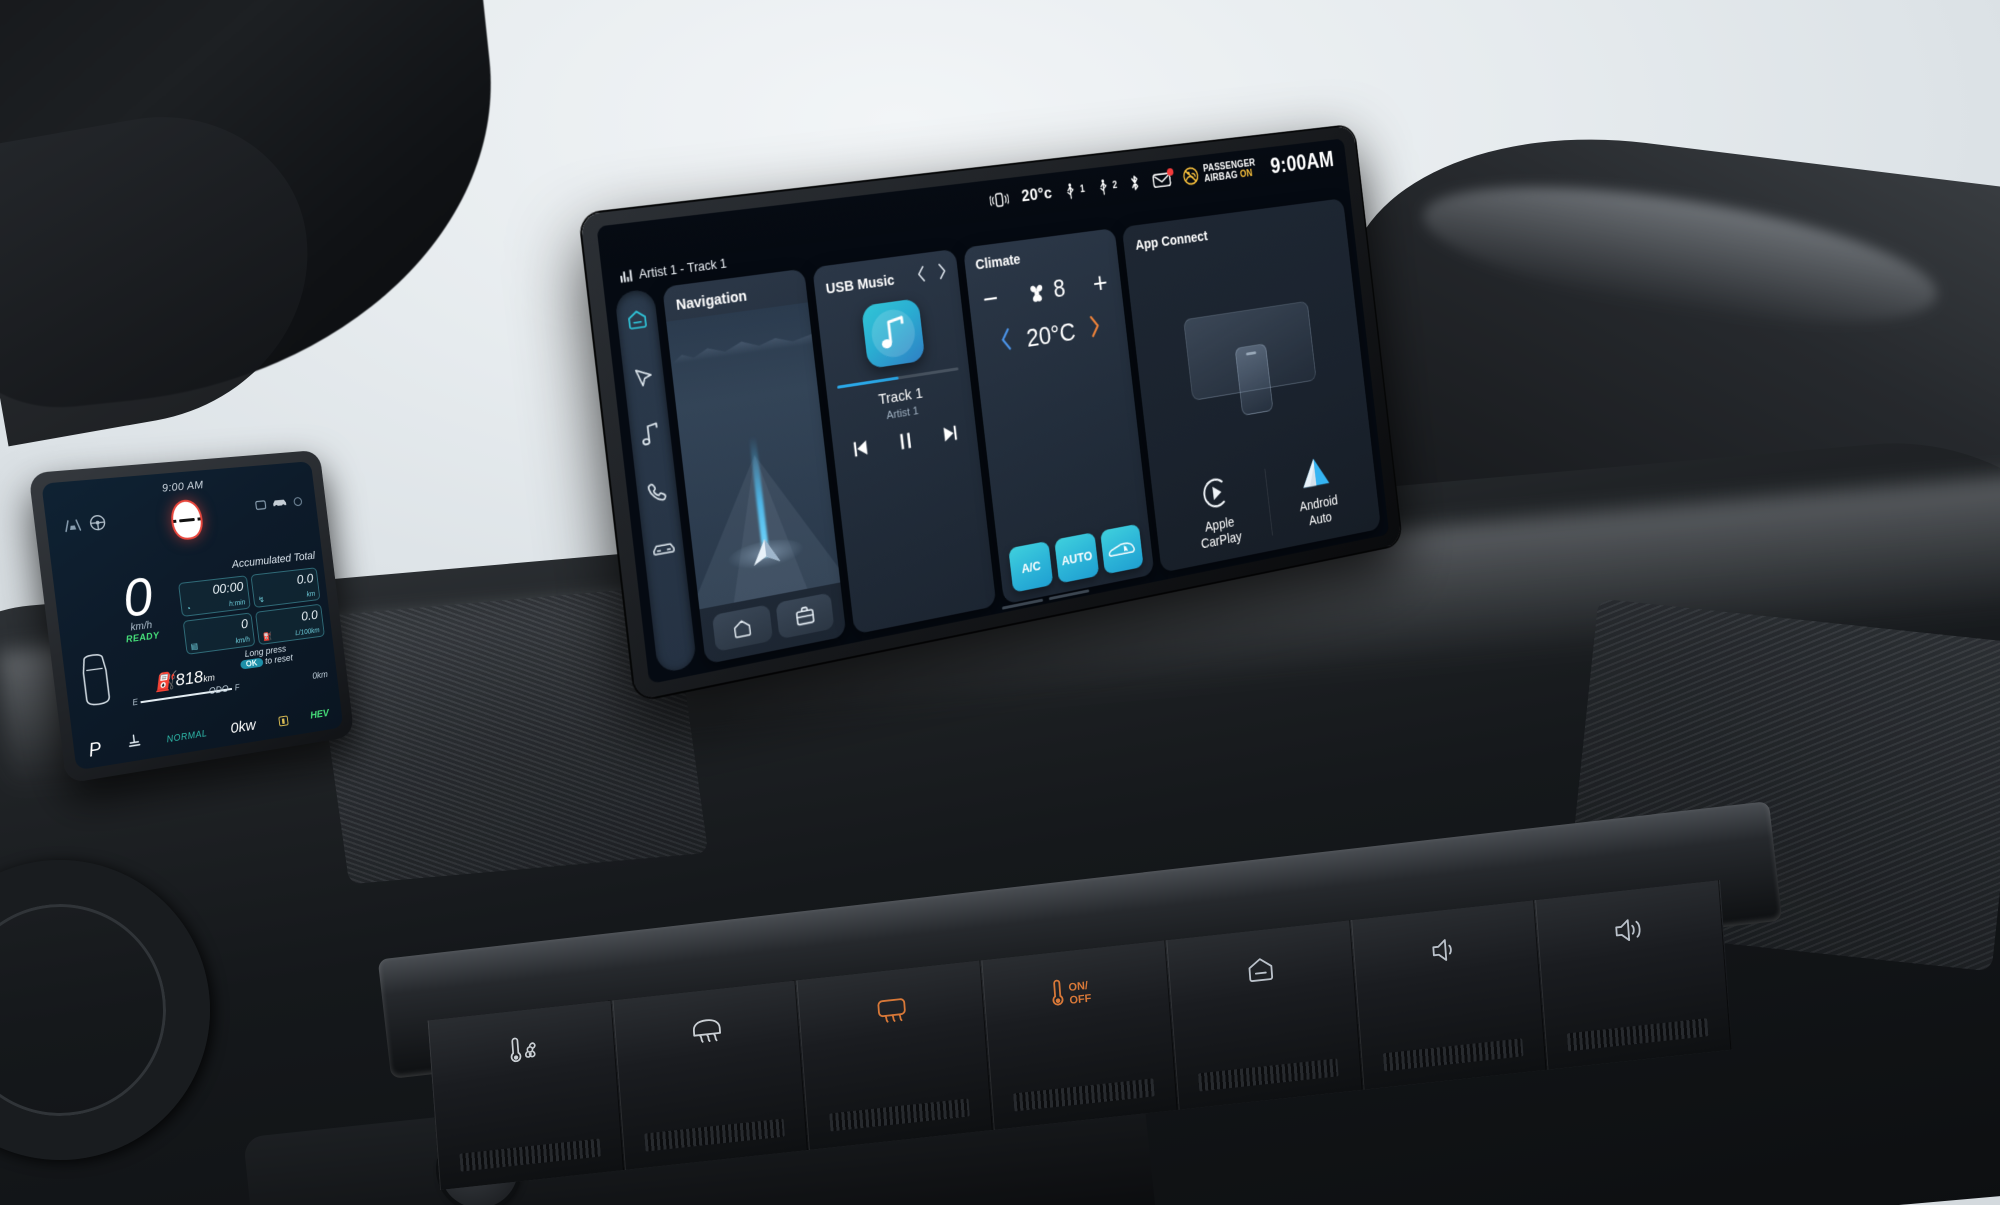  I want to click on temperature-value: 20°C, so click(1050, 334).